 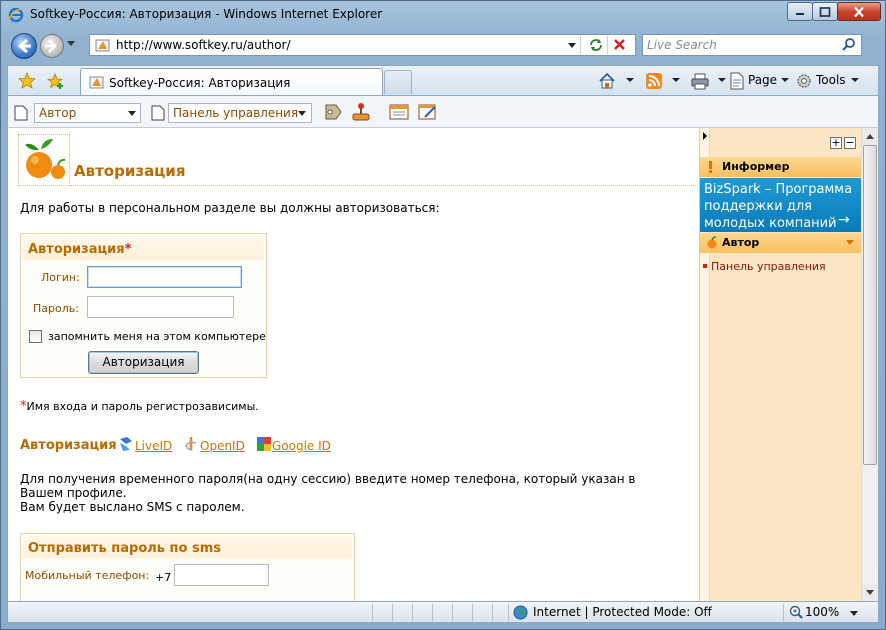 I want to click on status-bar: Internet | Protected Mode: Off 100%, so click(x=443, y=612).